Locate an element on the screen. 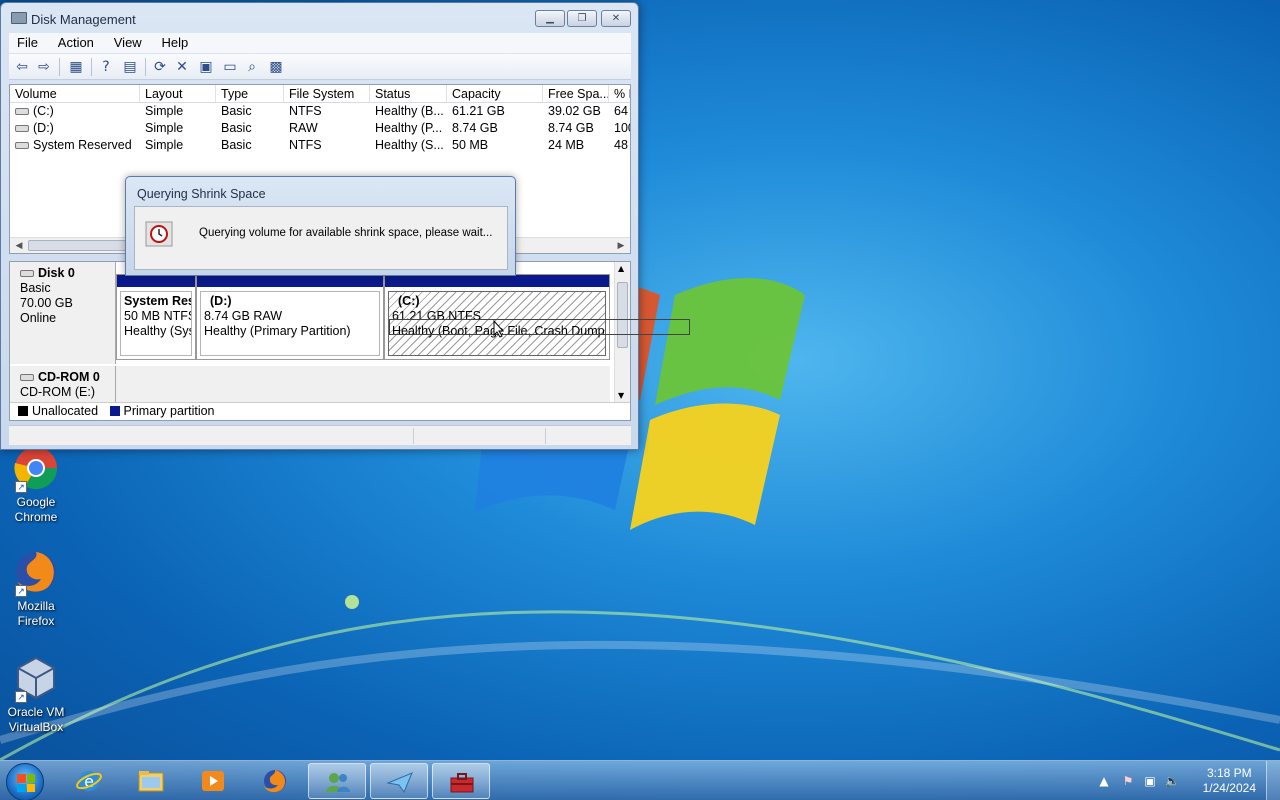 The height and width of the screenshot is (800, 1280). column-volume: Volume is located at coordinates (75, 94).